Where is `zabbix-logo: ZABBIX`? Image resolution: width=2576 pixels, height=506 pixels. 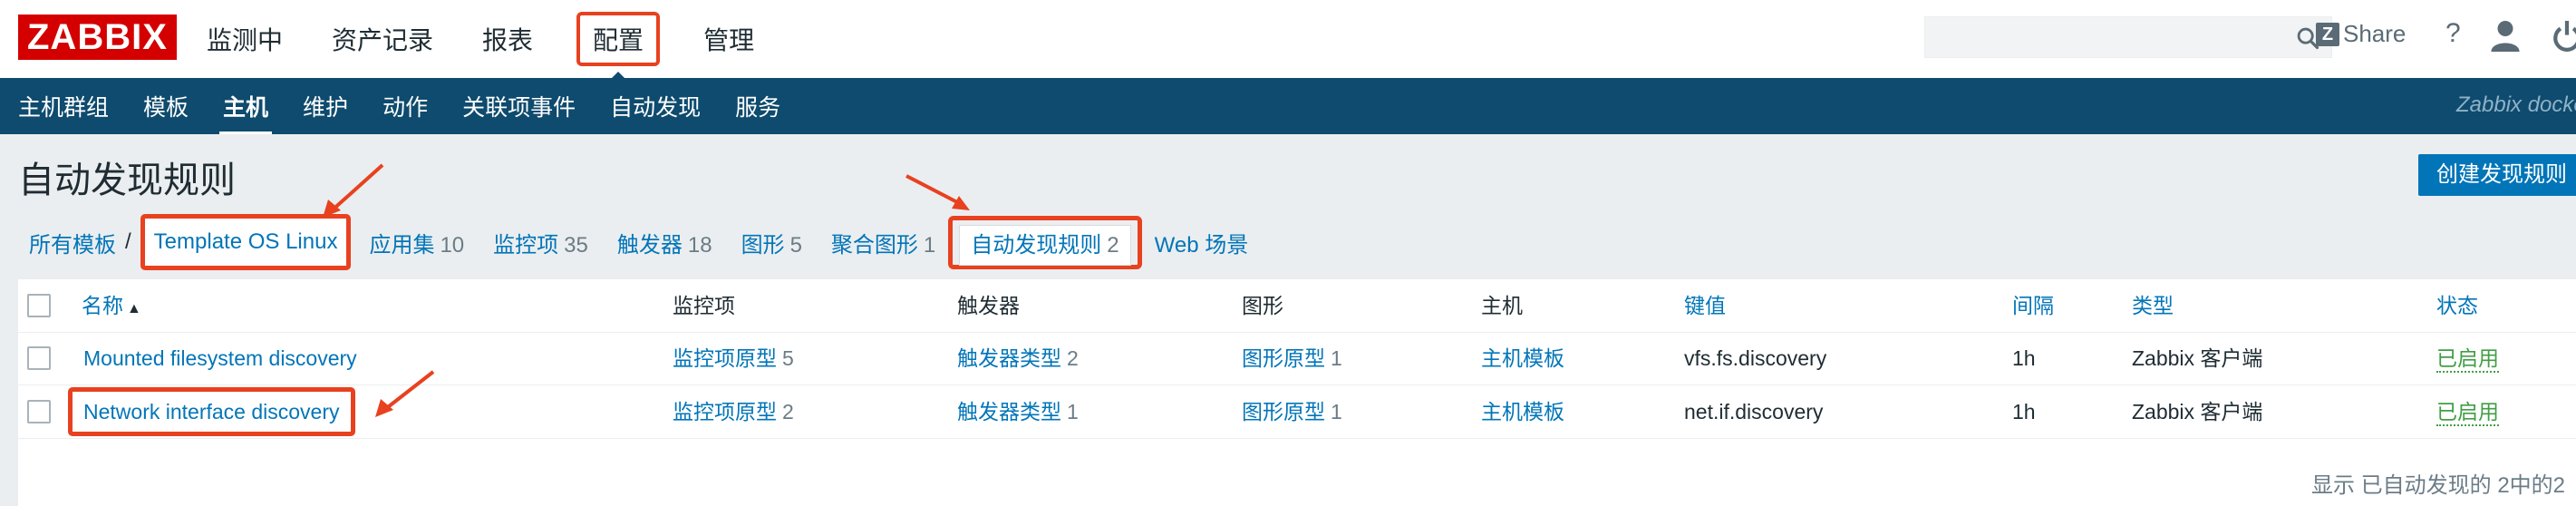
zabbix-logo: ZABBIX is located at coordinates (97, 38).